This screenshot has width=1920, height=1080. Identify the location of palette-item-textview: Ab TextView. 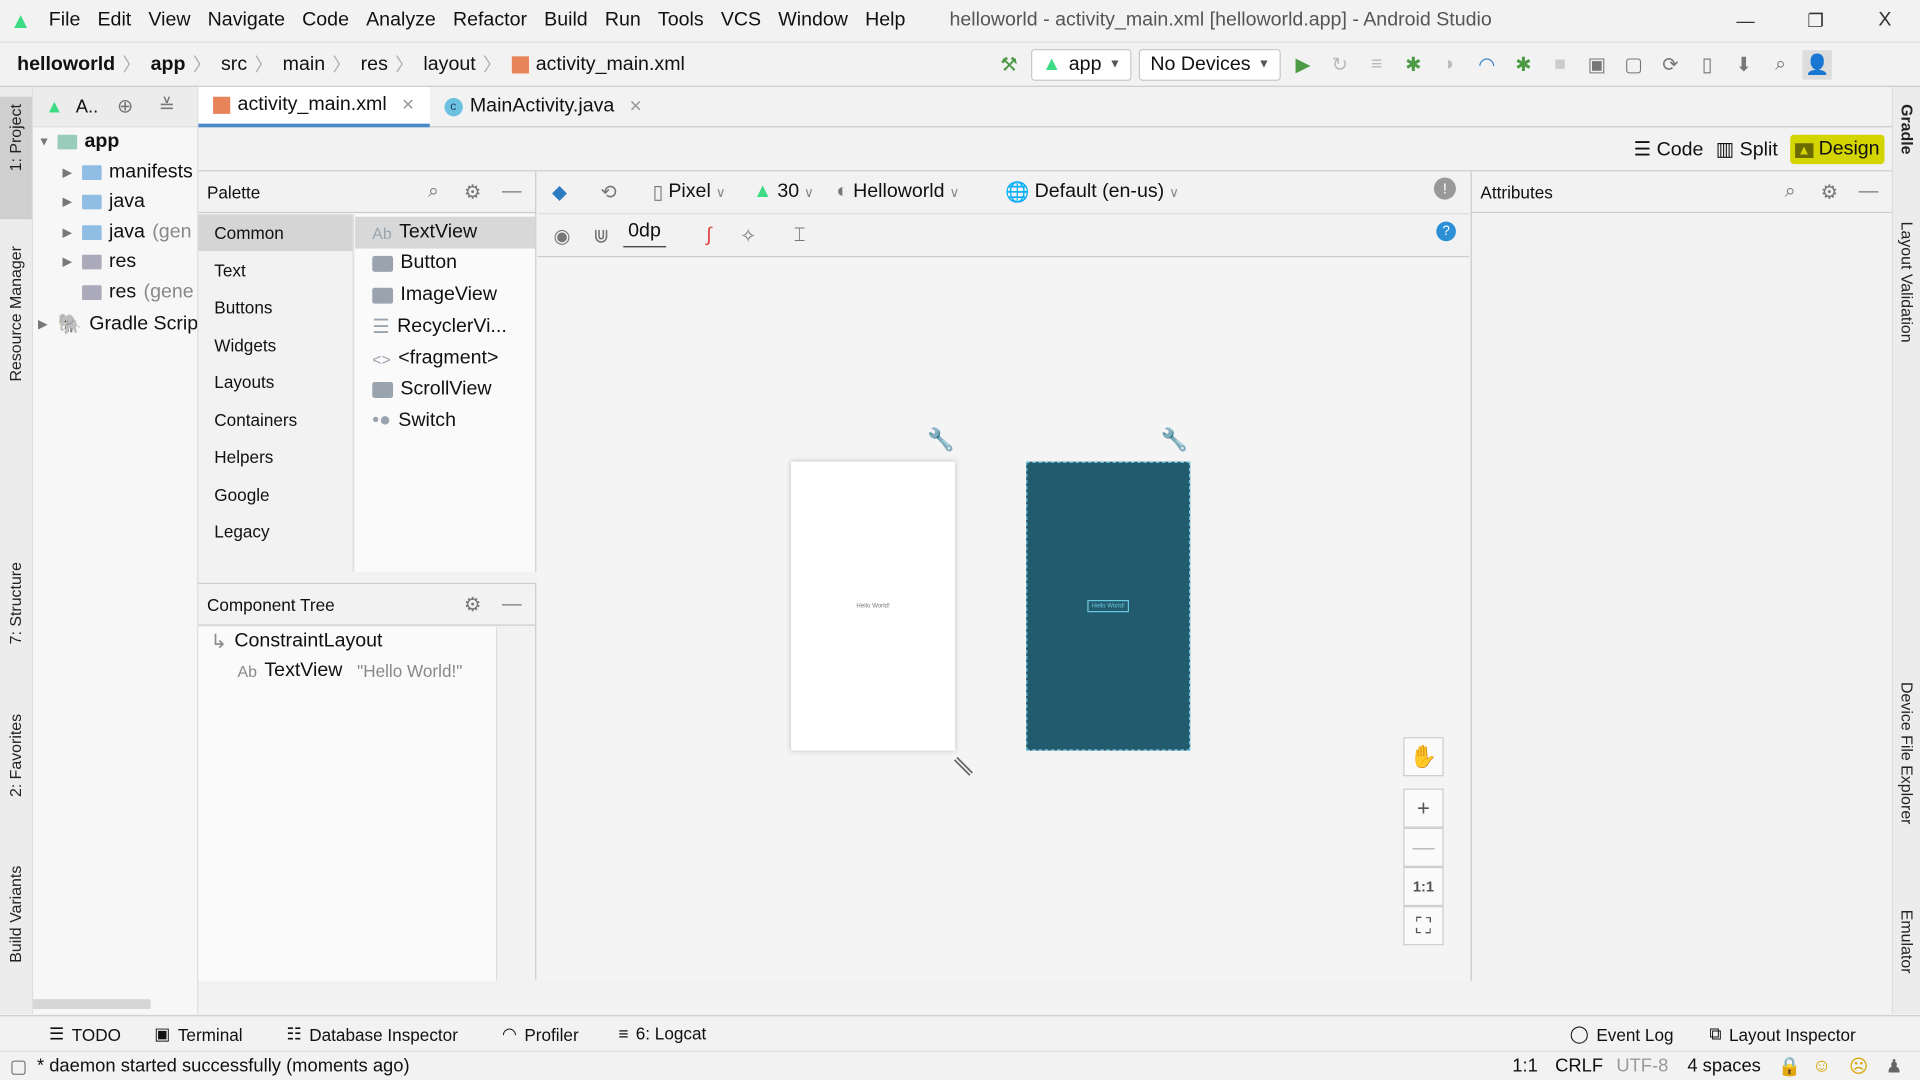
(445, 232).